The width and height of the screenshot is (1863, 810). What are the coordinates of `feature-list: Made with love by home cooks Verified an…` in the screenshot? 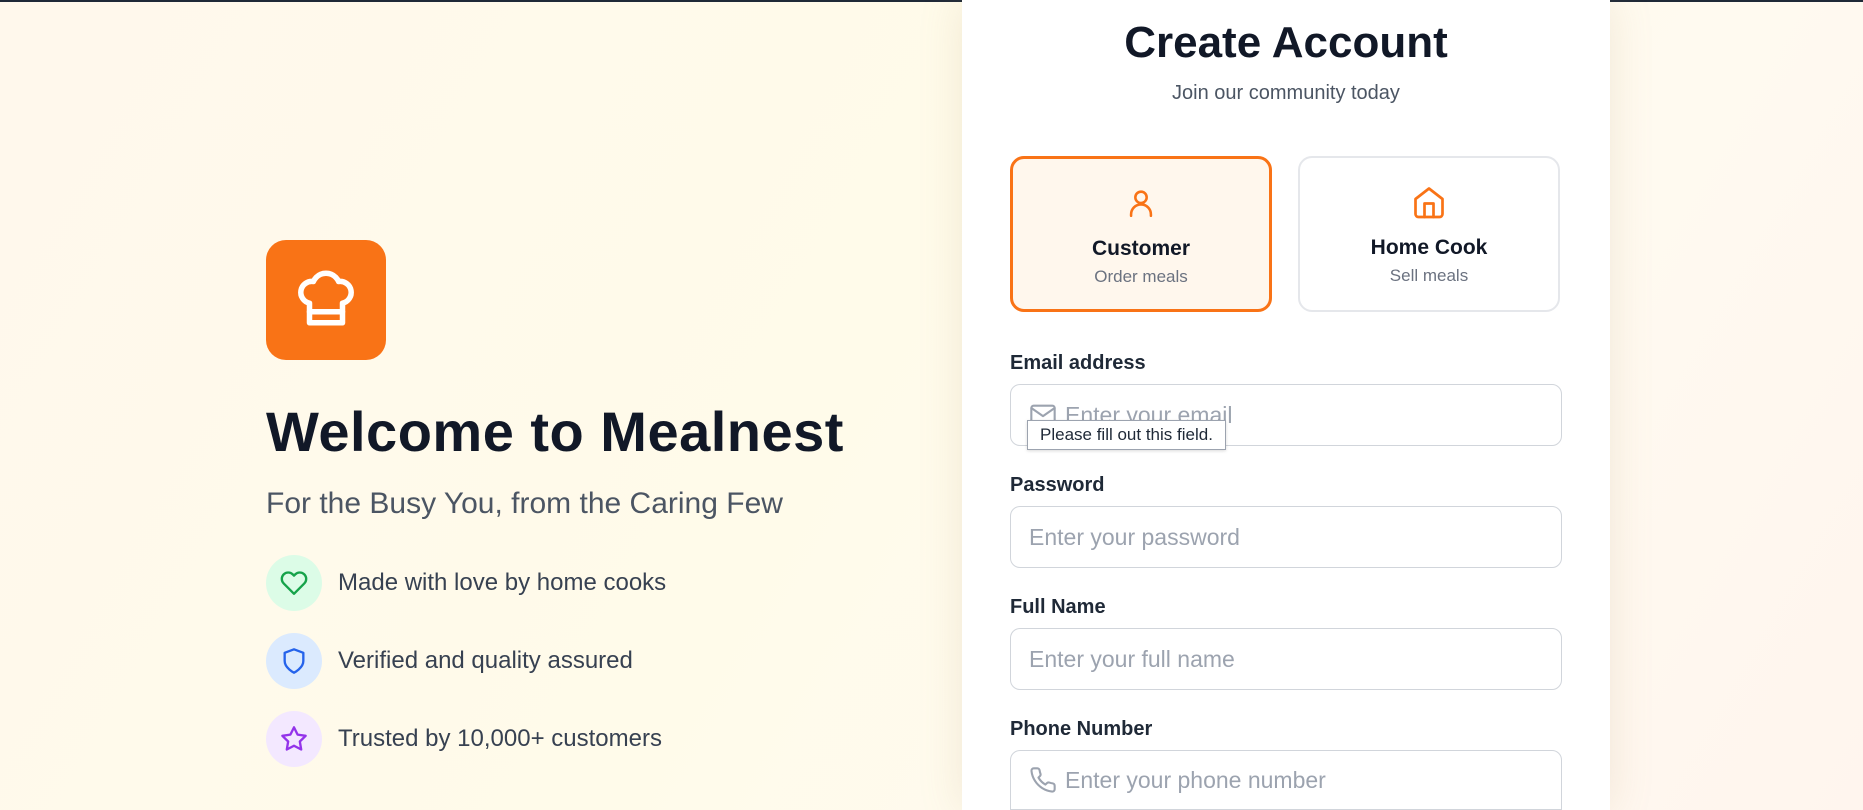 It's located at (616, 661).